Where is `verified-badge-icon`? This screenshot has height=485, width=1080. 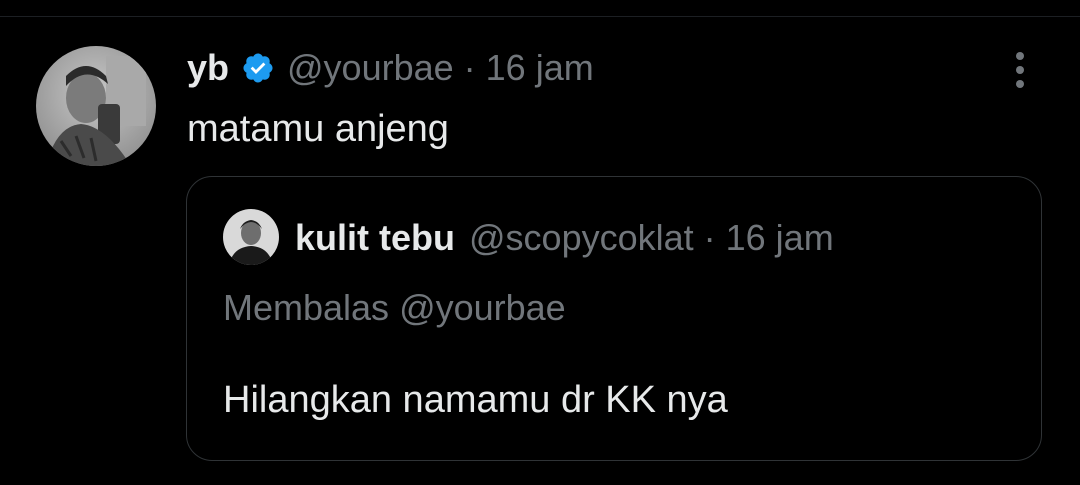
verified-badge-icon is located at coordinates (258, 68).